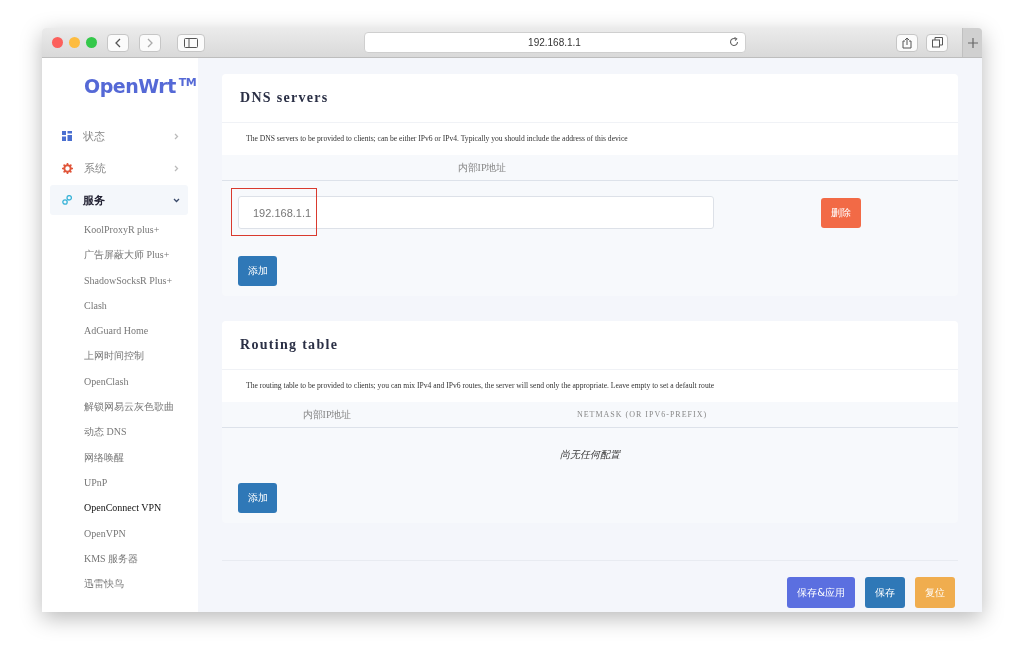 The image size is (1024, 668). I want to click on submenu-item: OpenVPN, so click(120, 533).